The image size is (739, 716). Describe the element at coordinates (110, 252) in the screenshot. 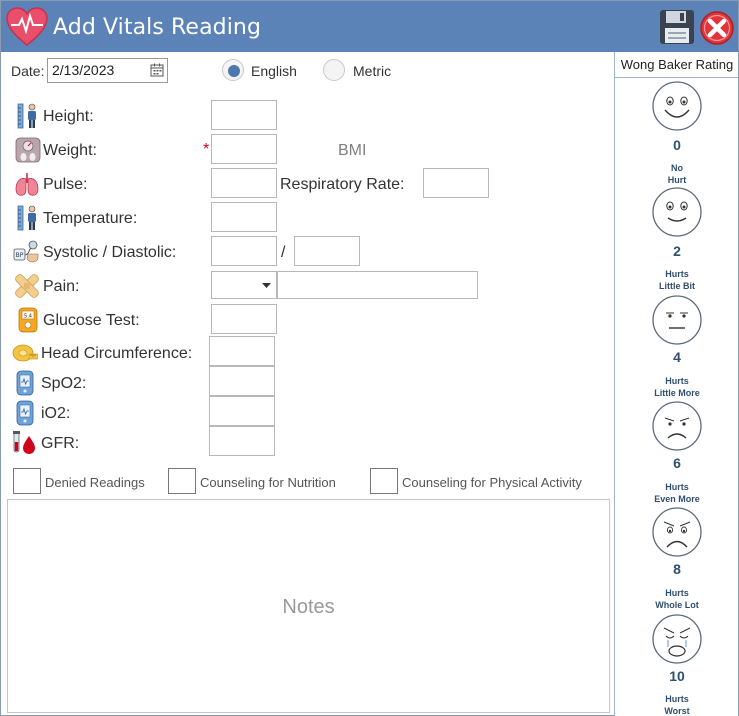

I see `systolic-diastolic-label: Systolic / Diastolic:` at that location.